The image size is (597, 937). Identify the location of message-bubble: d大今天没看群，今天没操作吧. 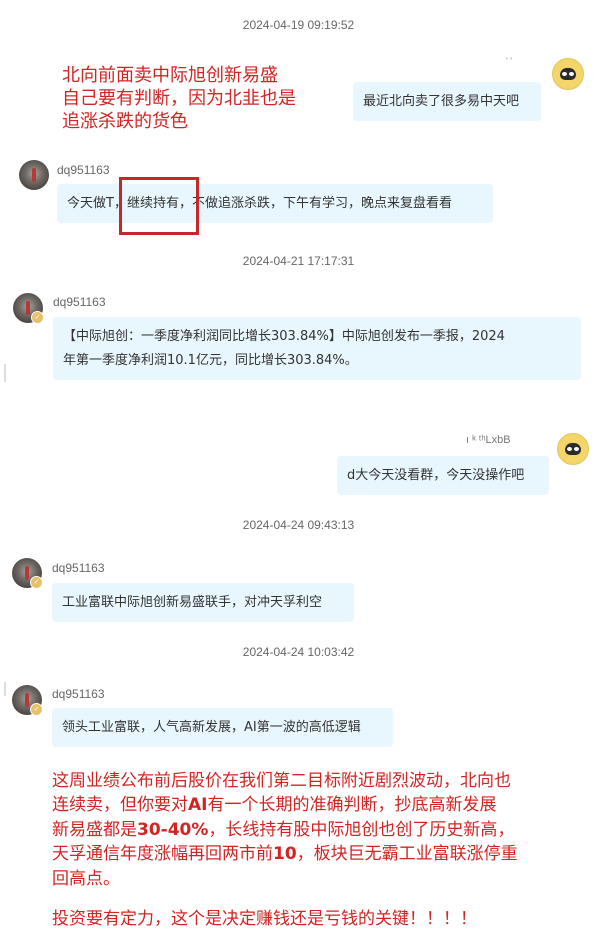
(443, 475).